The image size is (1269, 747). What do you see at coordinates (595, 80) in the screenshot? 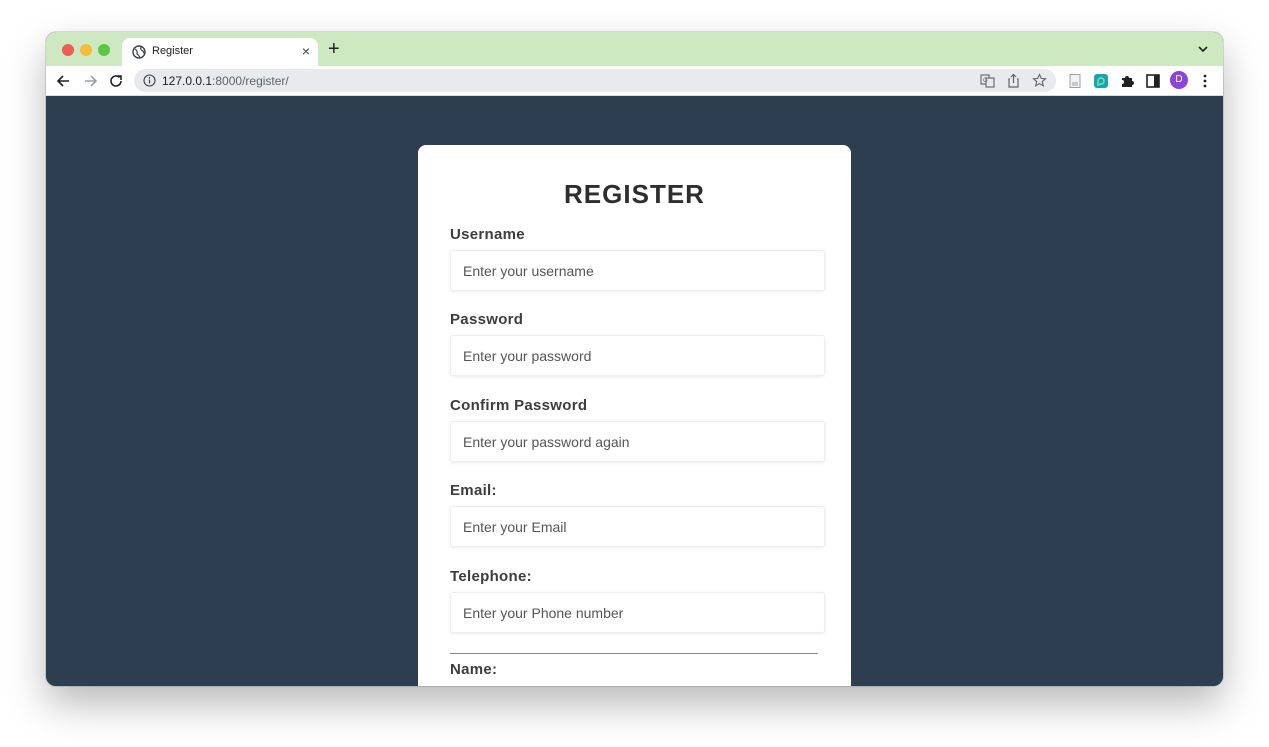
I see `address-bar: 127.0.0.1:8000/register/ G` at bounding box center [595, 80].